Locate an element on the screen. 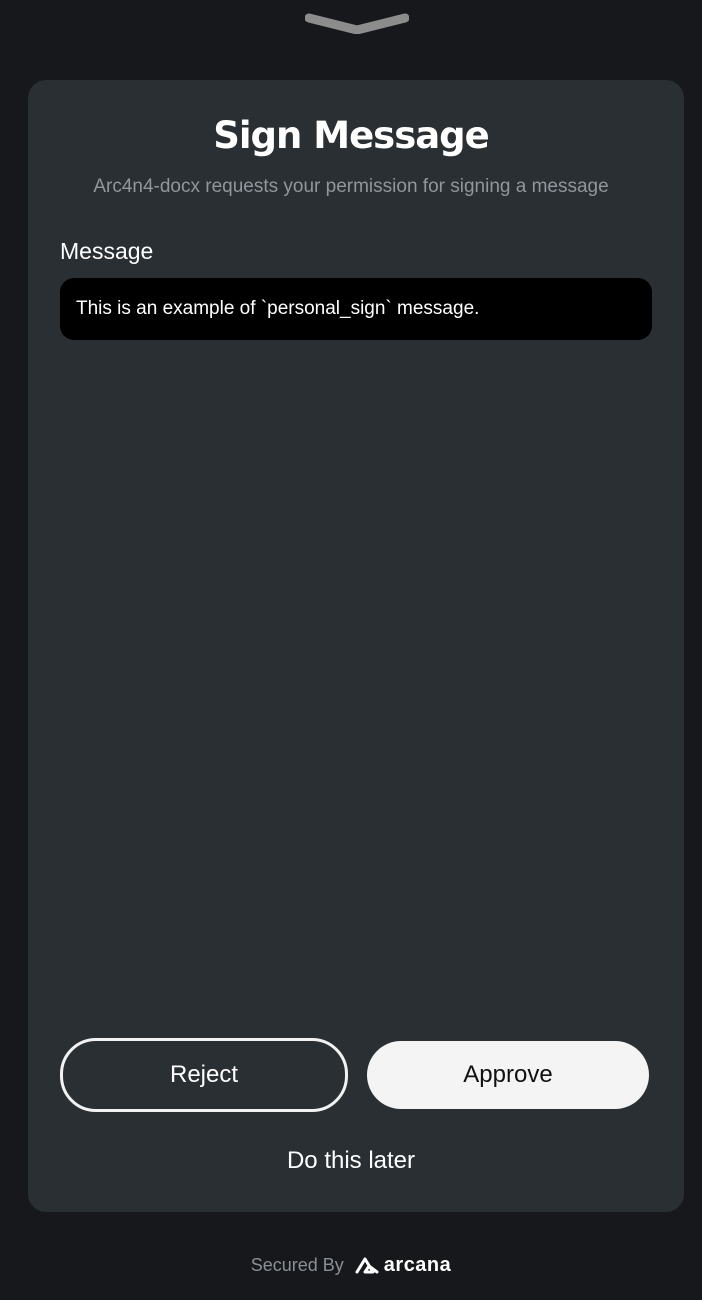 Image resolution: width=702 pixels, height=1300 pixels. do-this-later-link: Do this later is located at coordinates (351, 1161).